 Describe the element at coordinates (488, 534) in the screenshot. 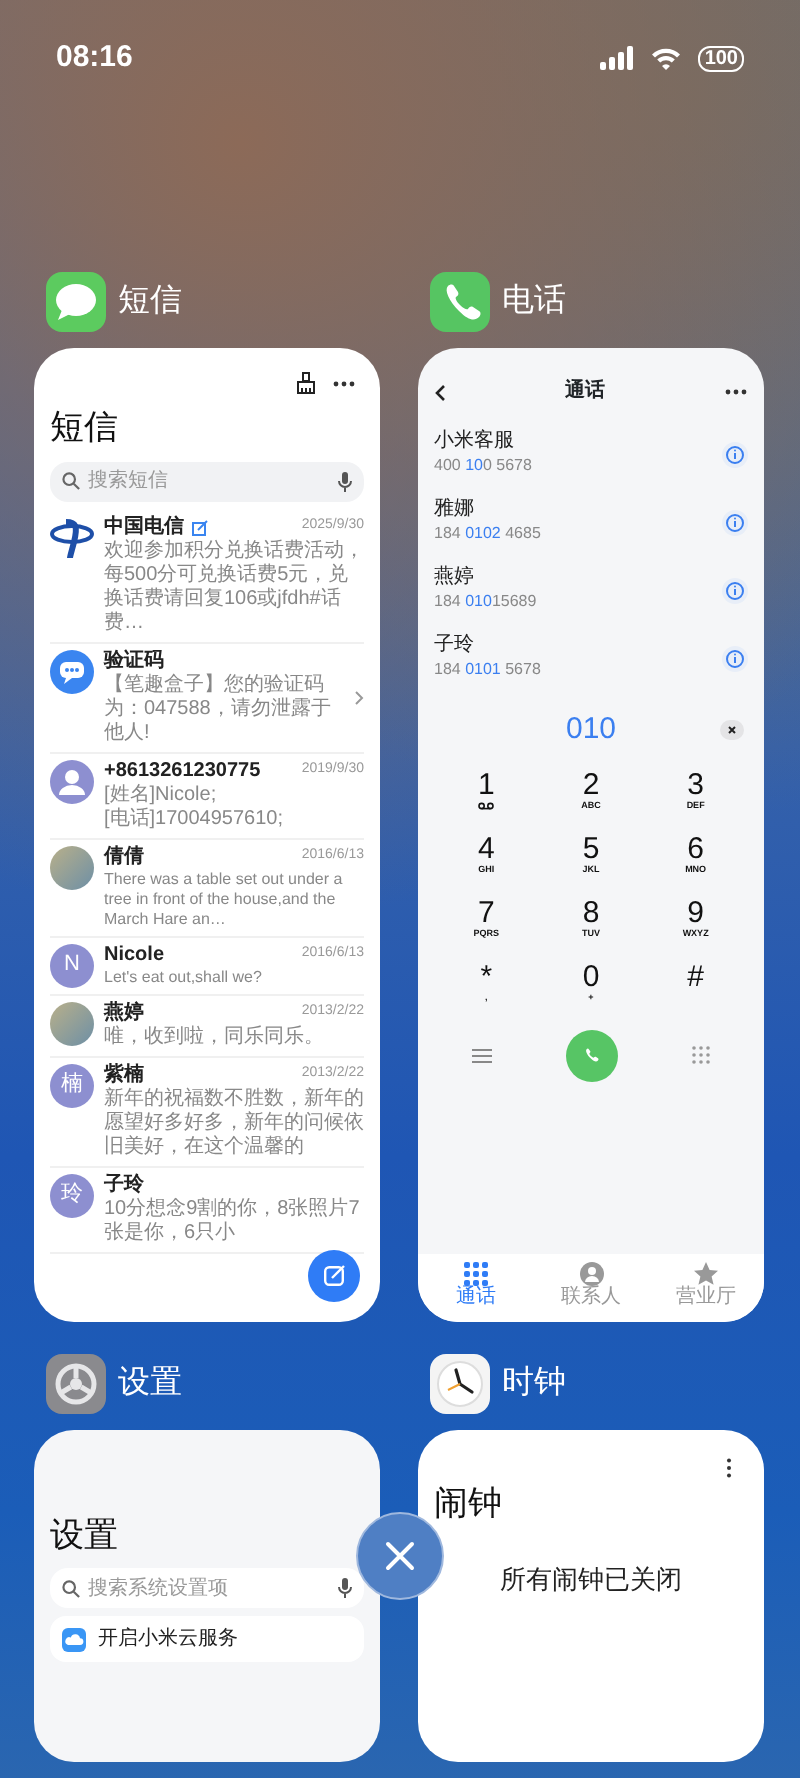

I see `phone-number: 184 0102 4685` at that location.